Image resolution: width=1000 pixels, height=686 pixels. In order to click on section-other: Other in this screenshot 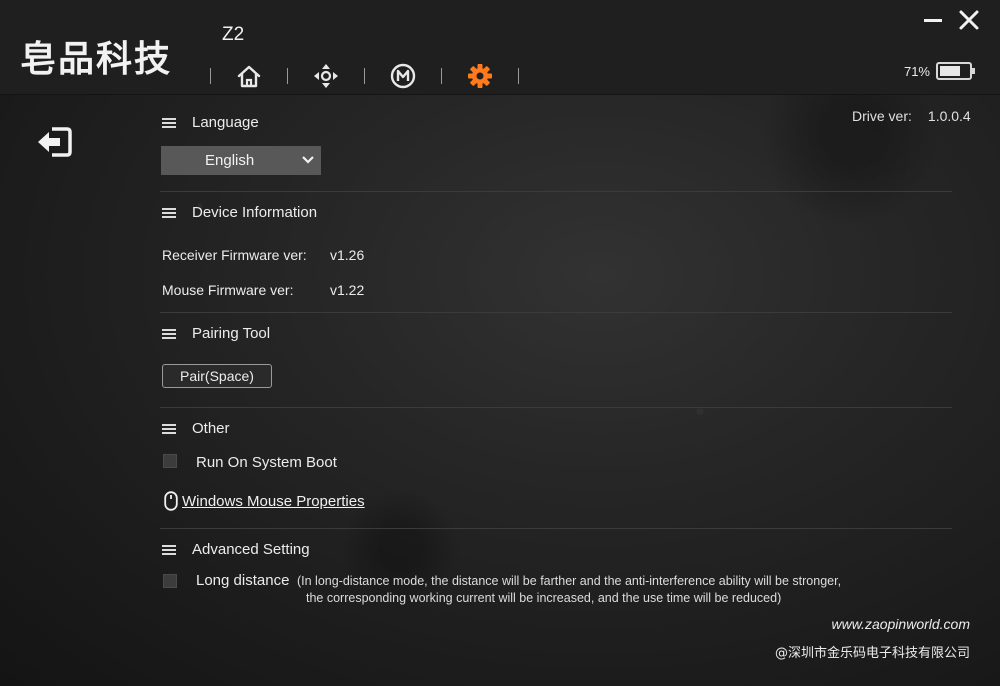, I will do `click(196, 428)`.